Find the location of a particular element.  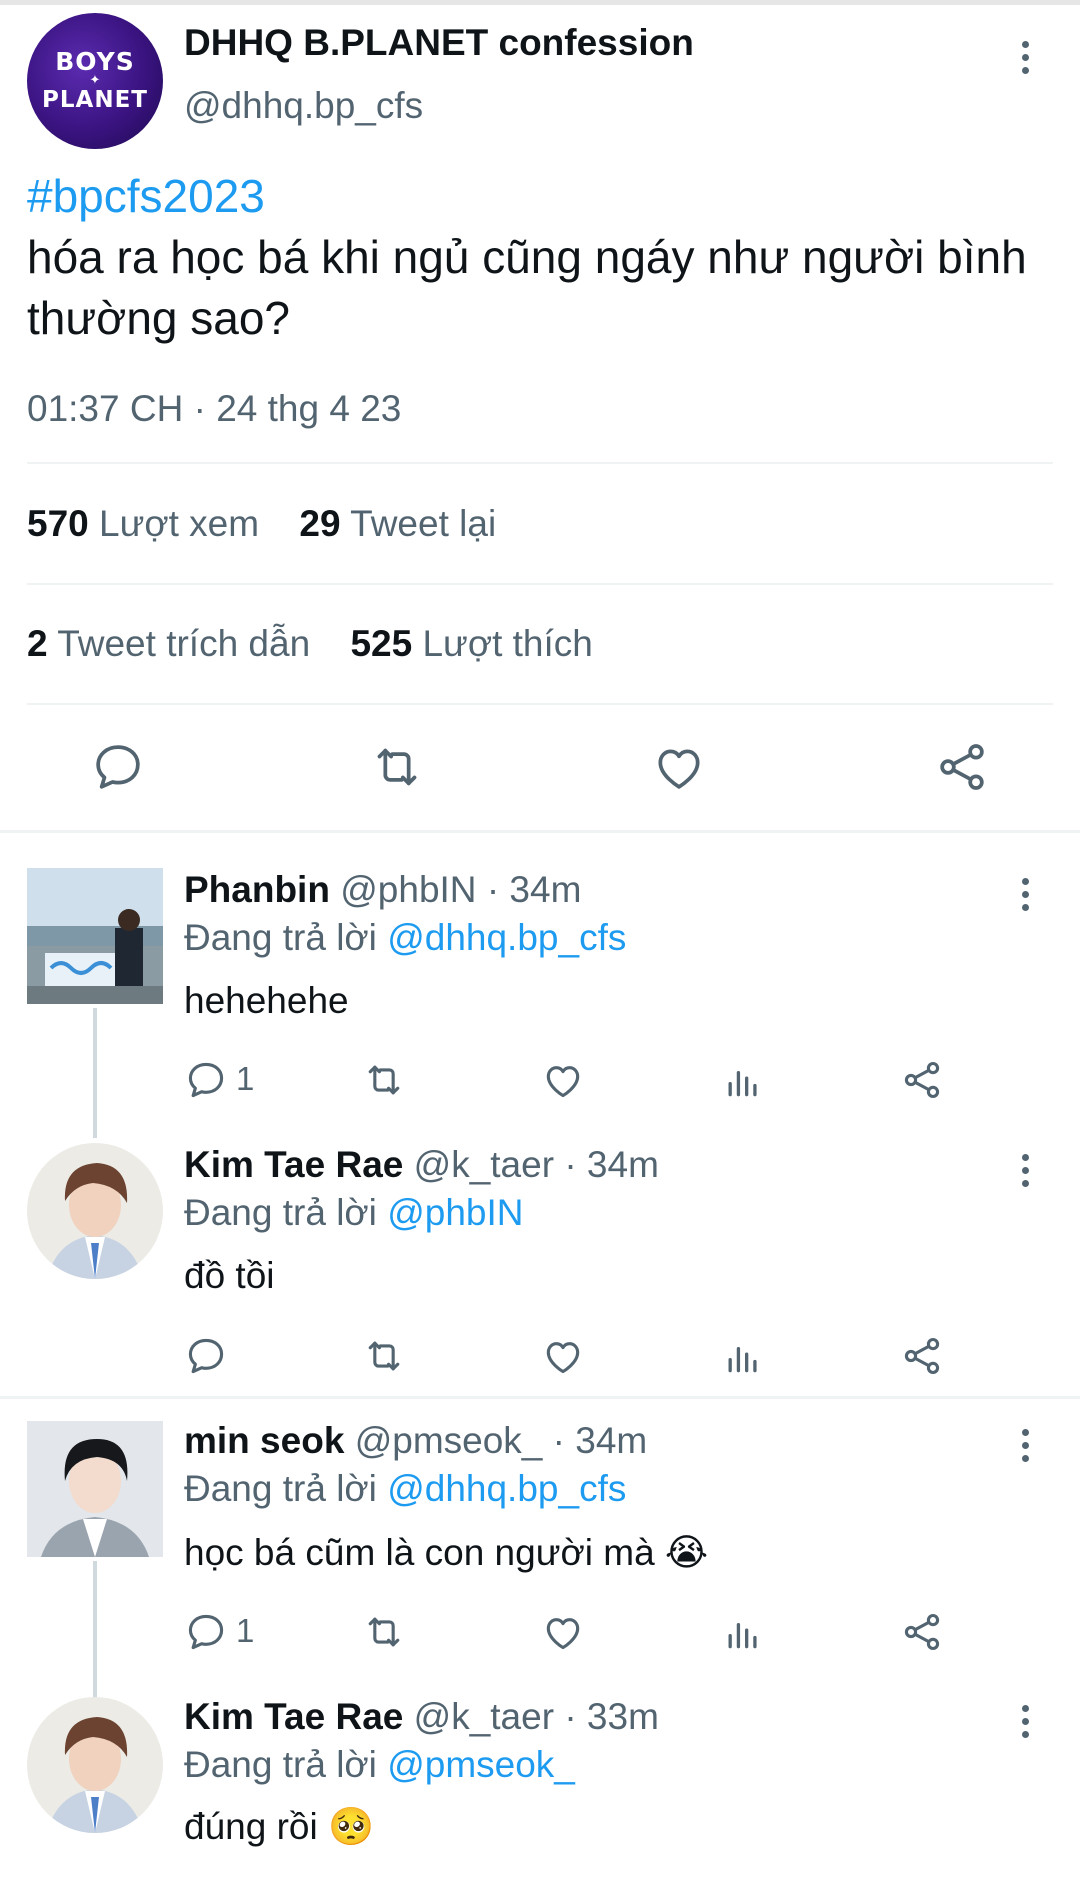

reply-header: Kim Tae Rae @k_taer · 34m is located at coordinates (421, 1165).